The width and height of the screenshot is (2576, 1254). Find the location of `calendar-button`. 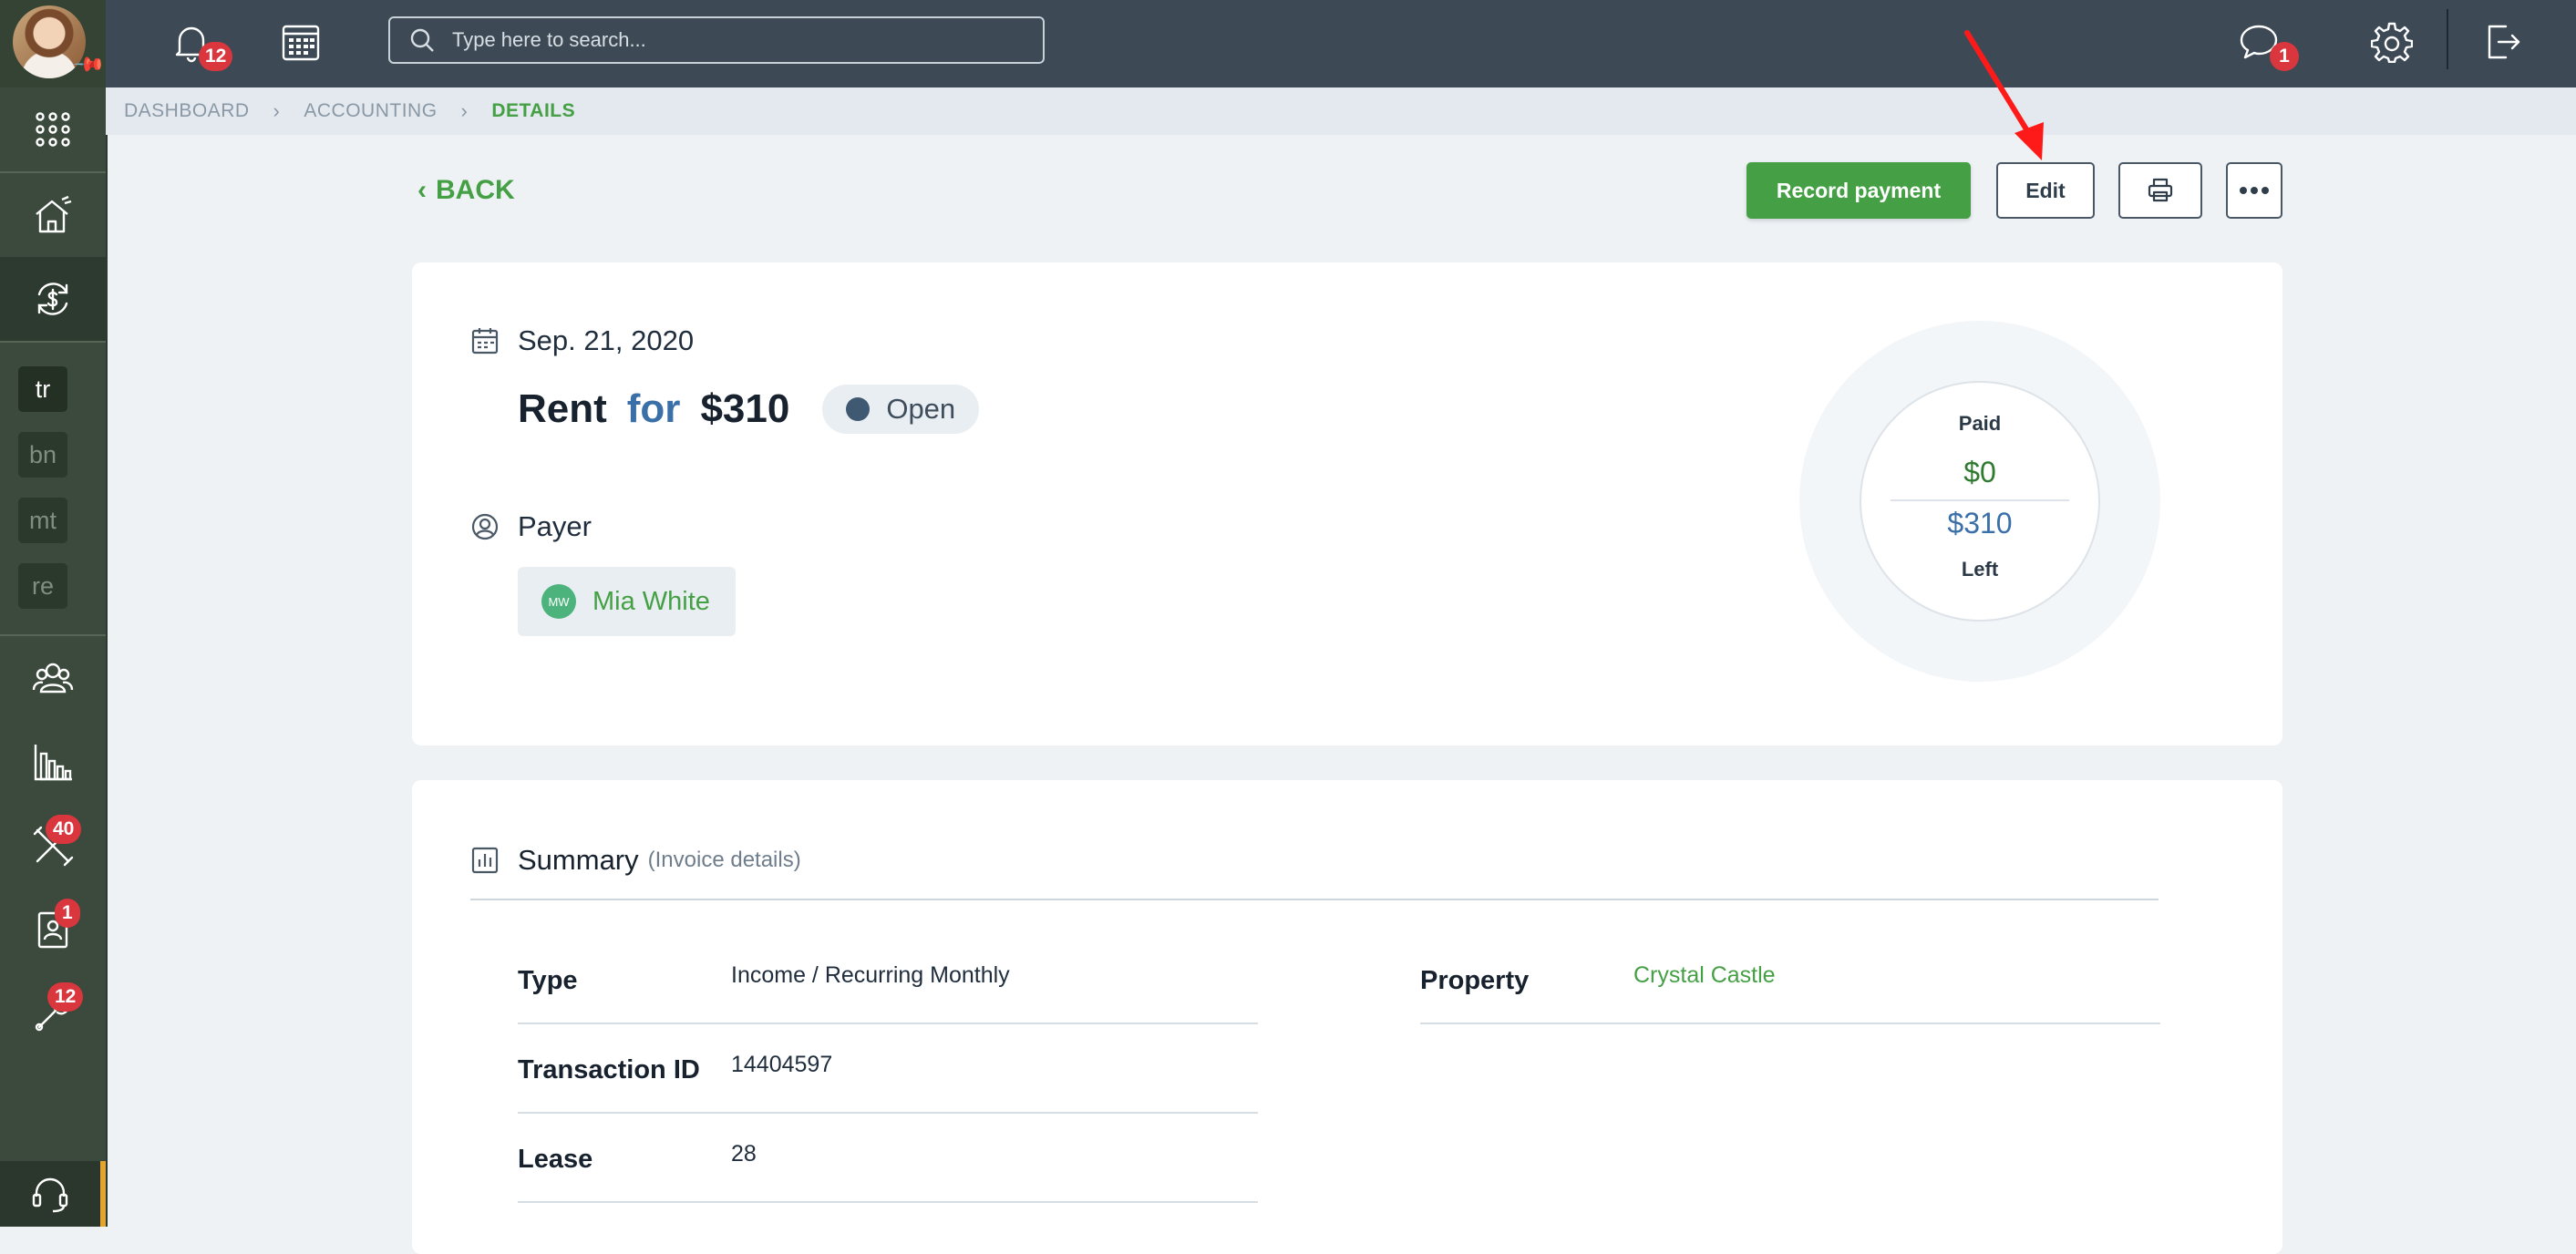

calendar-button is located at coordinates (300, 41).